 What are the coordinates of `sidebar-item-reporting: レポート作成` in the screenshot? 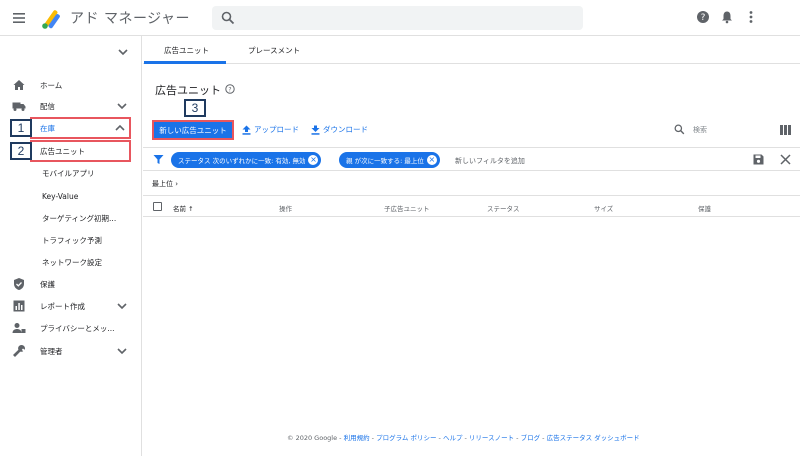 It's located at (70, 306).